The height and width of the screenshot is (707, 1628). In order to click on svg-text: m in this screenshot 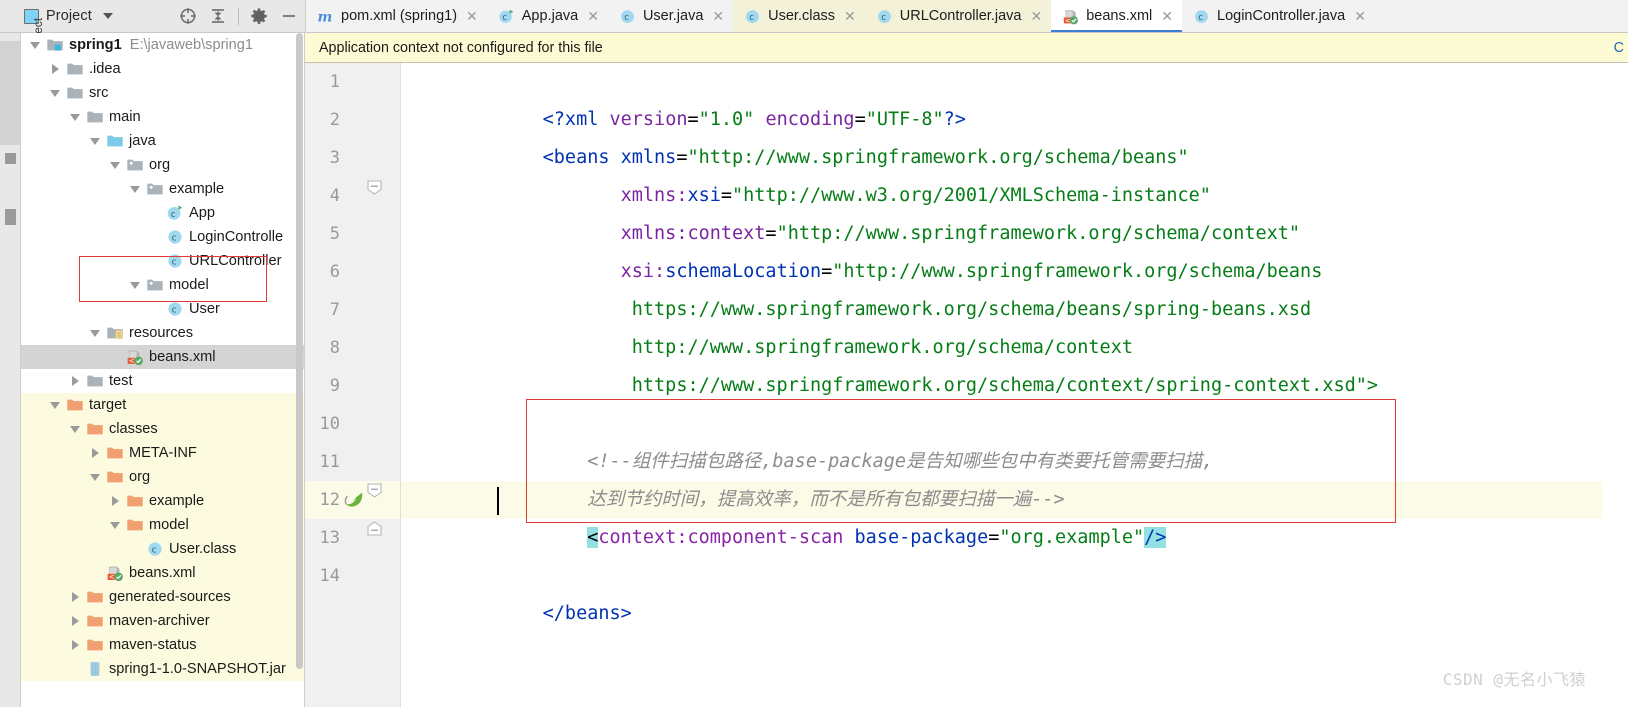, I will do `click(325, 17)`.